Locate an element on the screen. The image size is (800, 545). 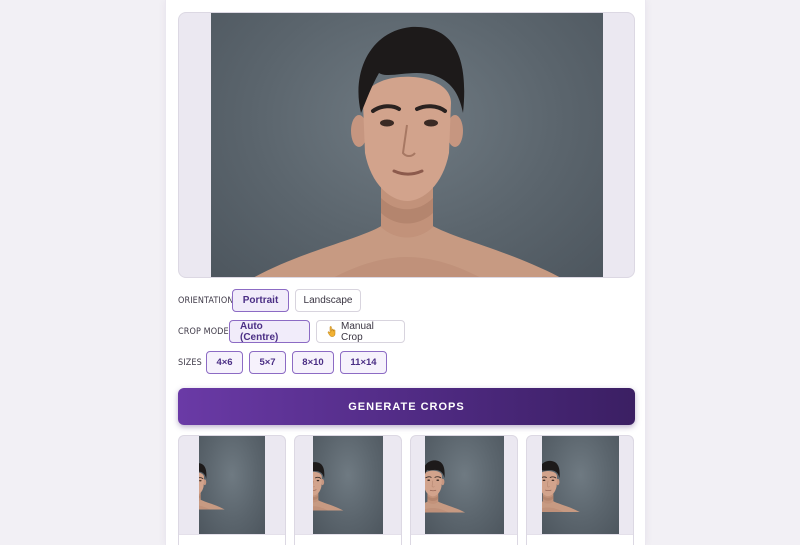
crop-mode-row: CROP MODE Auto (Centre) Manual Crop is located at coordinates (291, 331).